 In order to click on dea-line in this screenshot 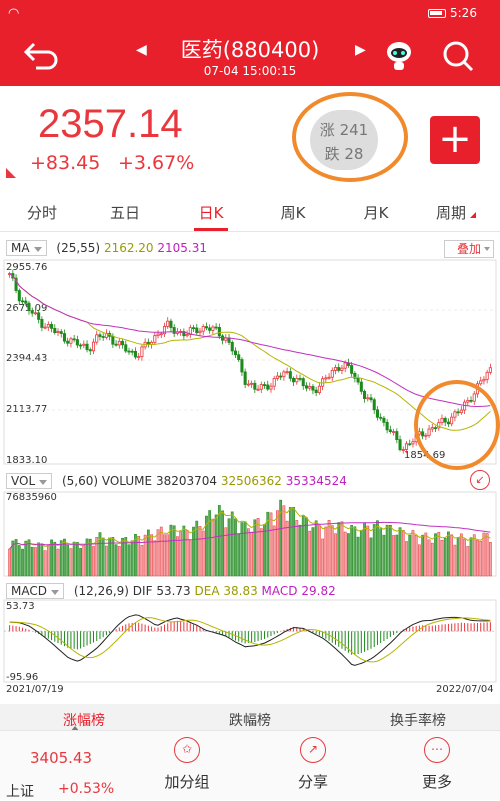, I will do `click(250, 640)`.